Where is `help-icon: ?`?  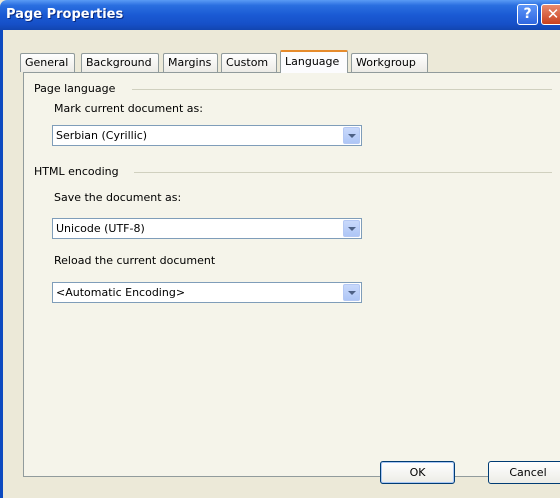
help-icon: ? is located at coordinates (527, 14).